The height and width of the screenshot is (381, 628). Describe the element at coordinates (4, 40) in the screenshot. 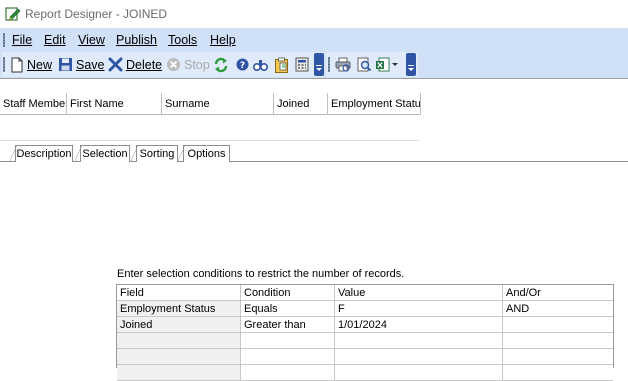

I see `menu-grip-handle` at that location.